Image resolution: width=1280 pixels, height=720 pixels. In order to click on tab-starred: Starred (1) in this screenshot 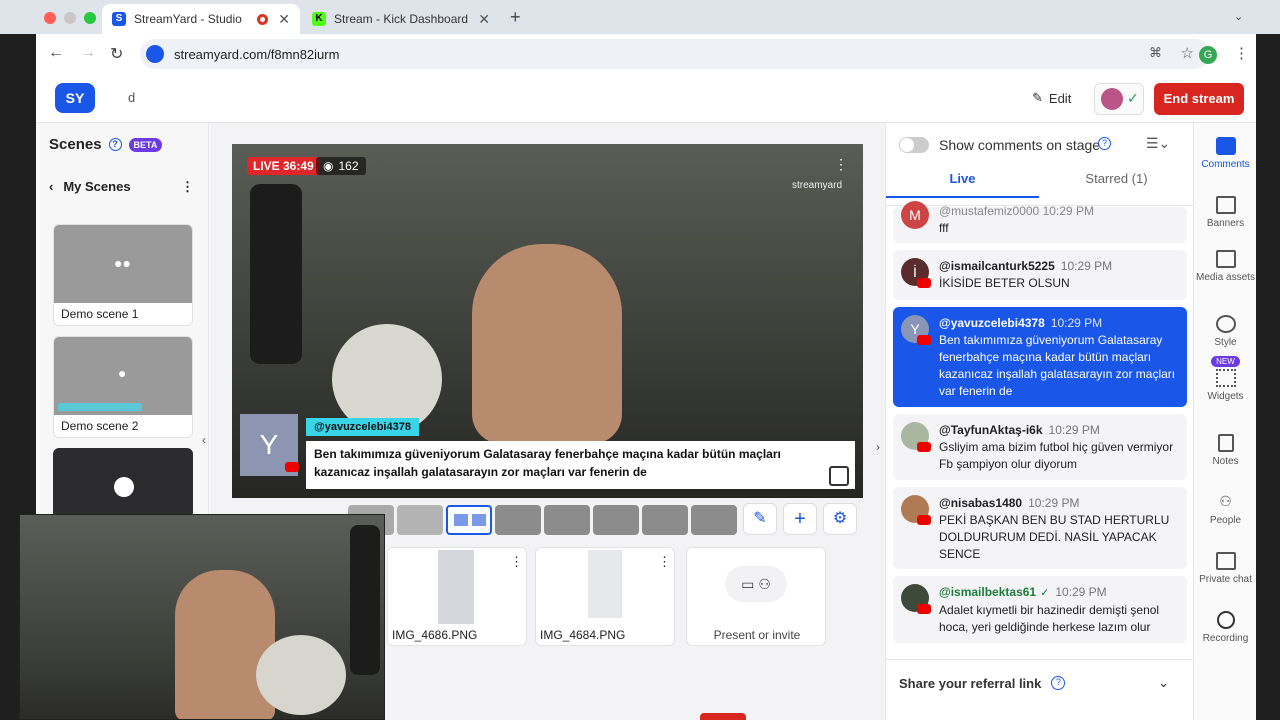, I will do `click(1116, 178)`.